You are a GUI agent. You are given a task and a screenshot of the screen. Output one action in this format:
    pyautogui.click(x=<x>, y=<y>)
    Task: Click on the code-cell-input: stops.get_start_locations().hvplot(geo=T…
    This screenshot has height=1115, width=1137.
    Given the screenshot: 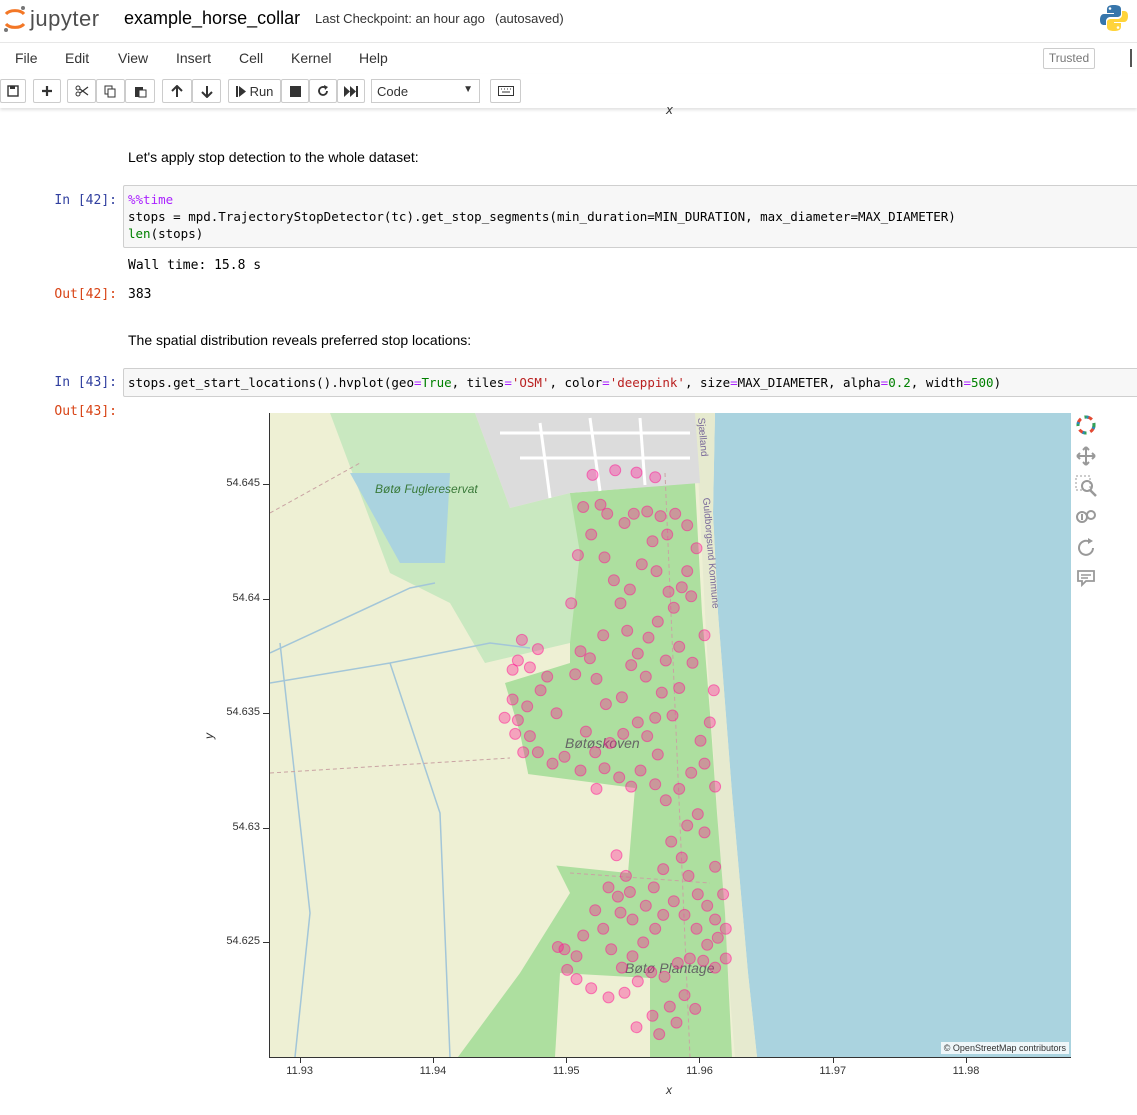 What is the action you would take?
    pyautogui.click(x=630, y=382)
    